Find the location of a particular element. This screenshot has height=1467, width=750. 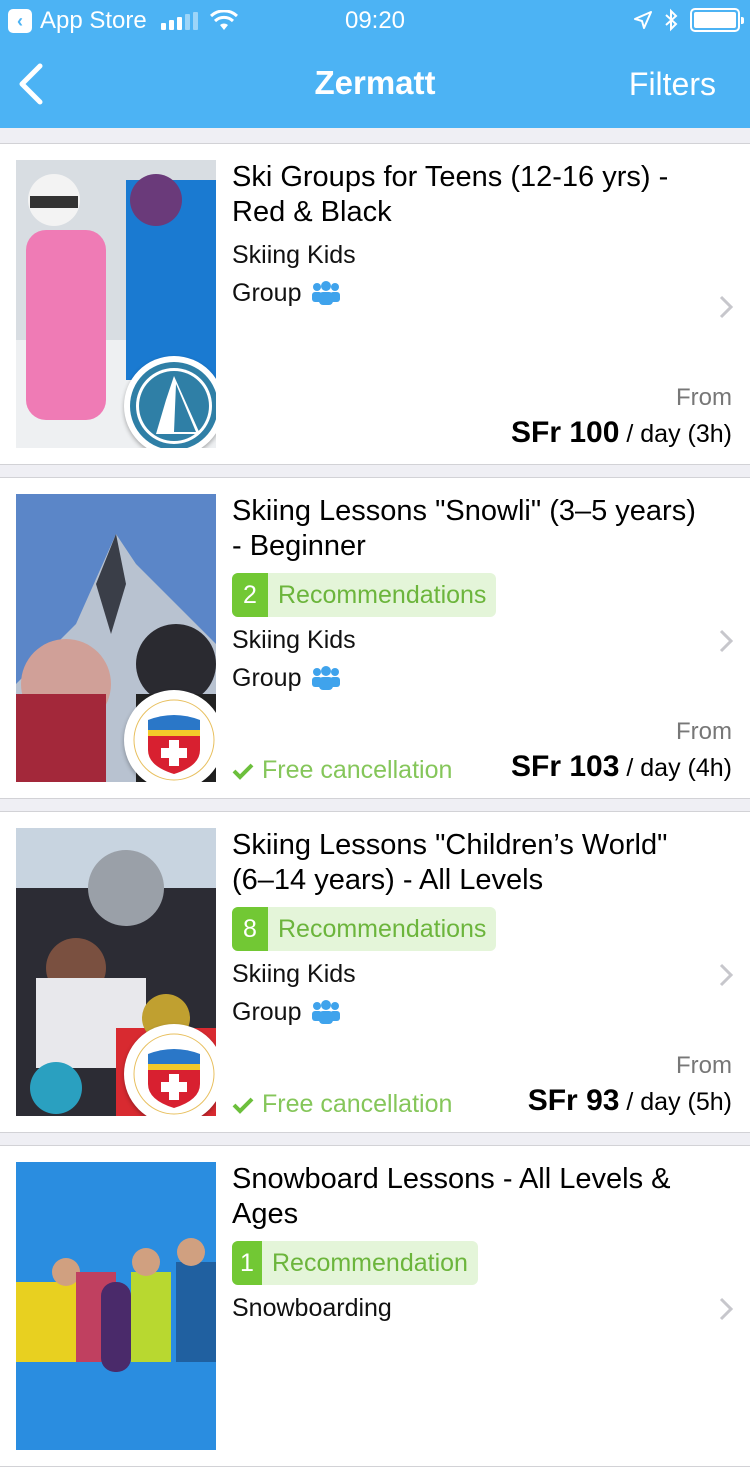

activity-title: Snowboard Lessons - All Levels & Ages is located at coordinates (451, 1196).